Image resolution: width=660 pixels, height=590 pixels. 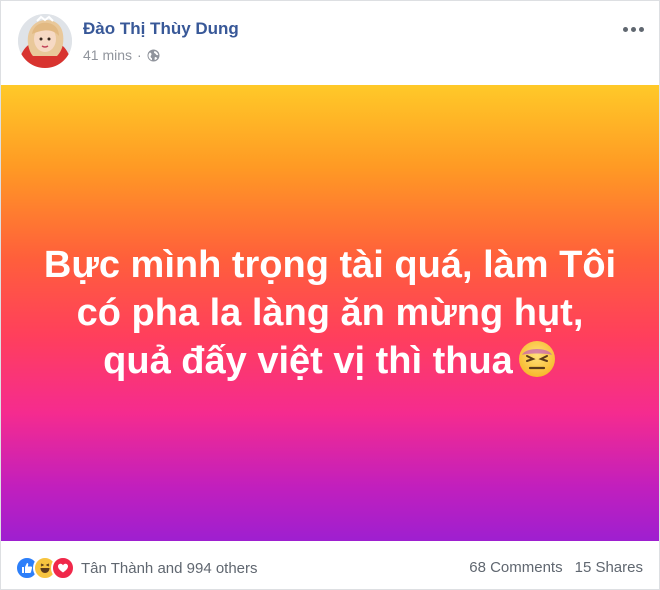 I want to click on avatar-image, so click(x=45, y=41).